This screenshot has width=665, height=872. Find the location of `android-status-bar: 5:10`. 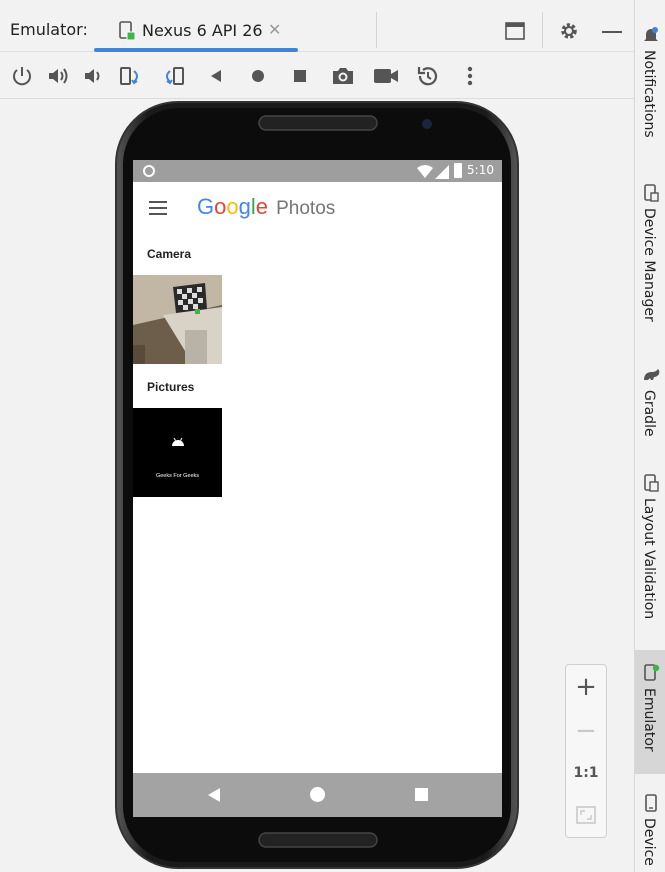

android-status-bar: 5:10 is located at coordinates (317, 171).